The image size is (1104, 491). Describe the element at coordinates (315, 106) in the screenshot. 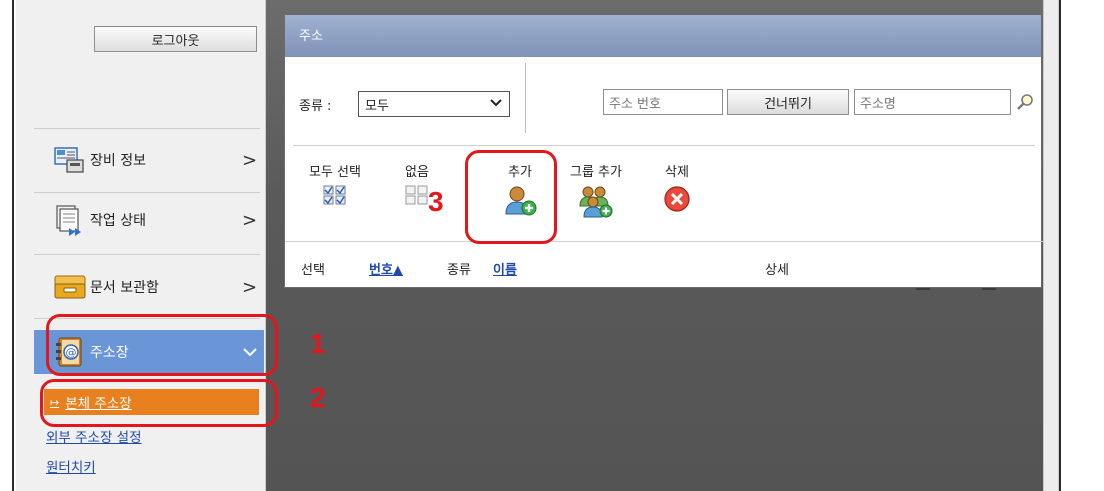

I see `type-label: 종류 :` at that location.